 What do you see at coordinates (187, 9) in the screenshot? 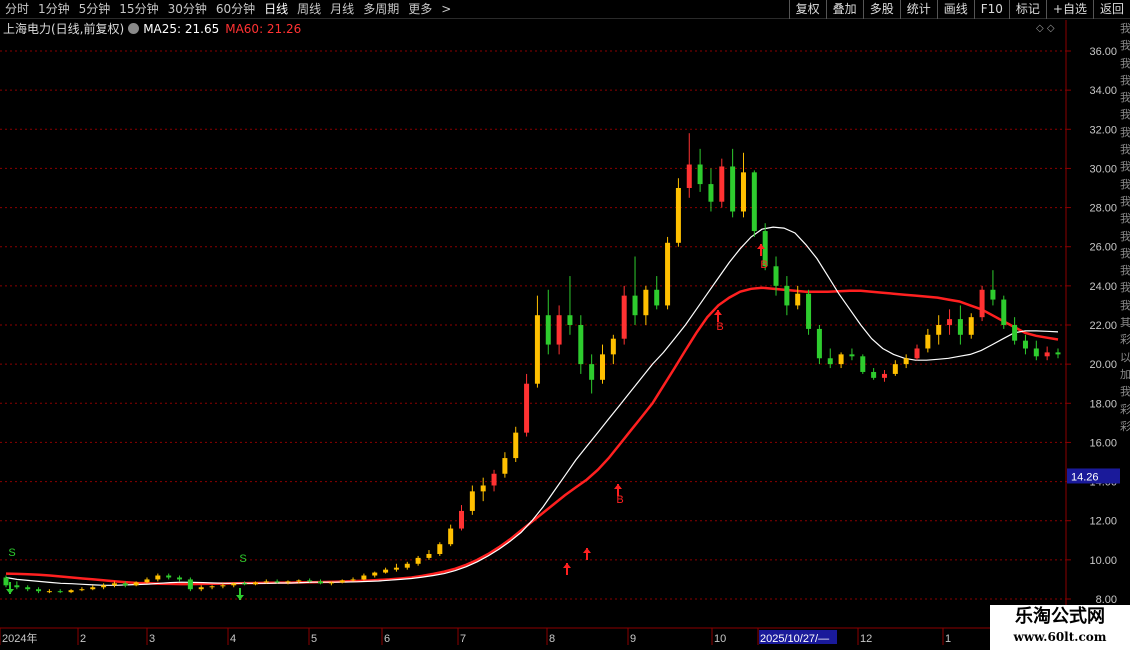
I see `period-tab-4: 30分钟` at bounding box center [187, 9].